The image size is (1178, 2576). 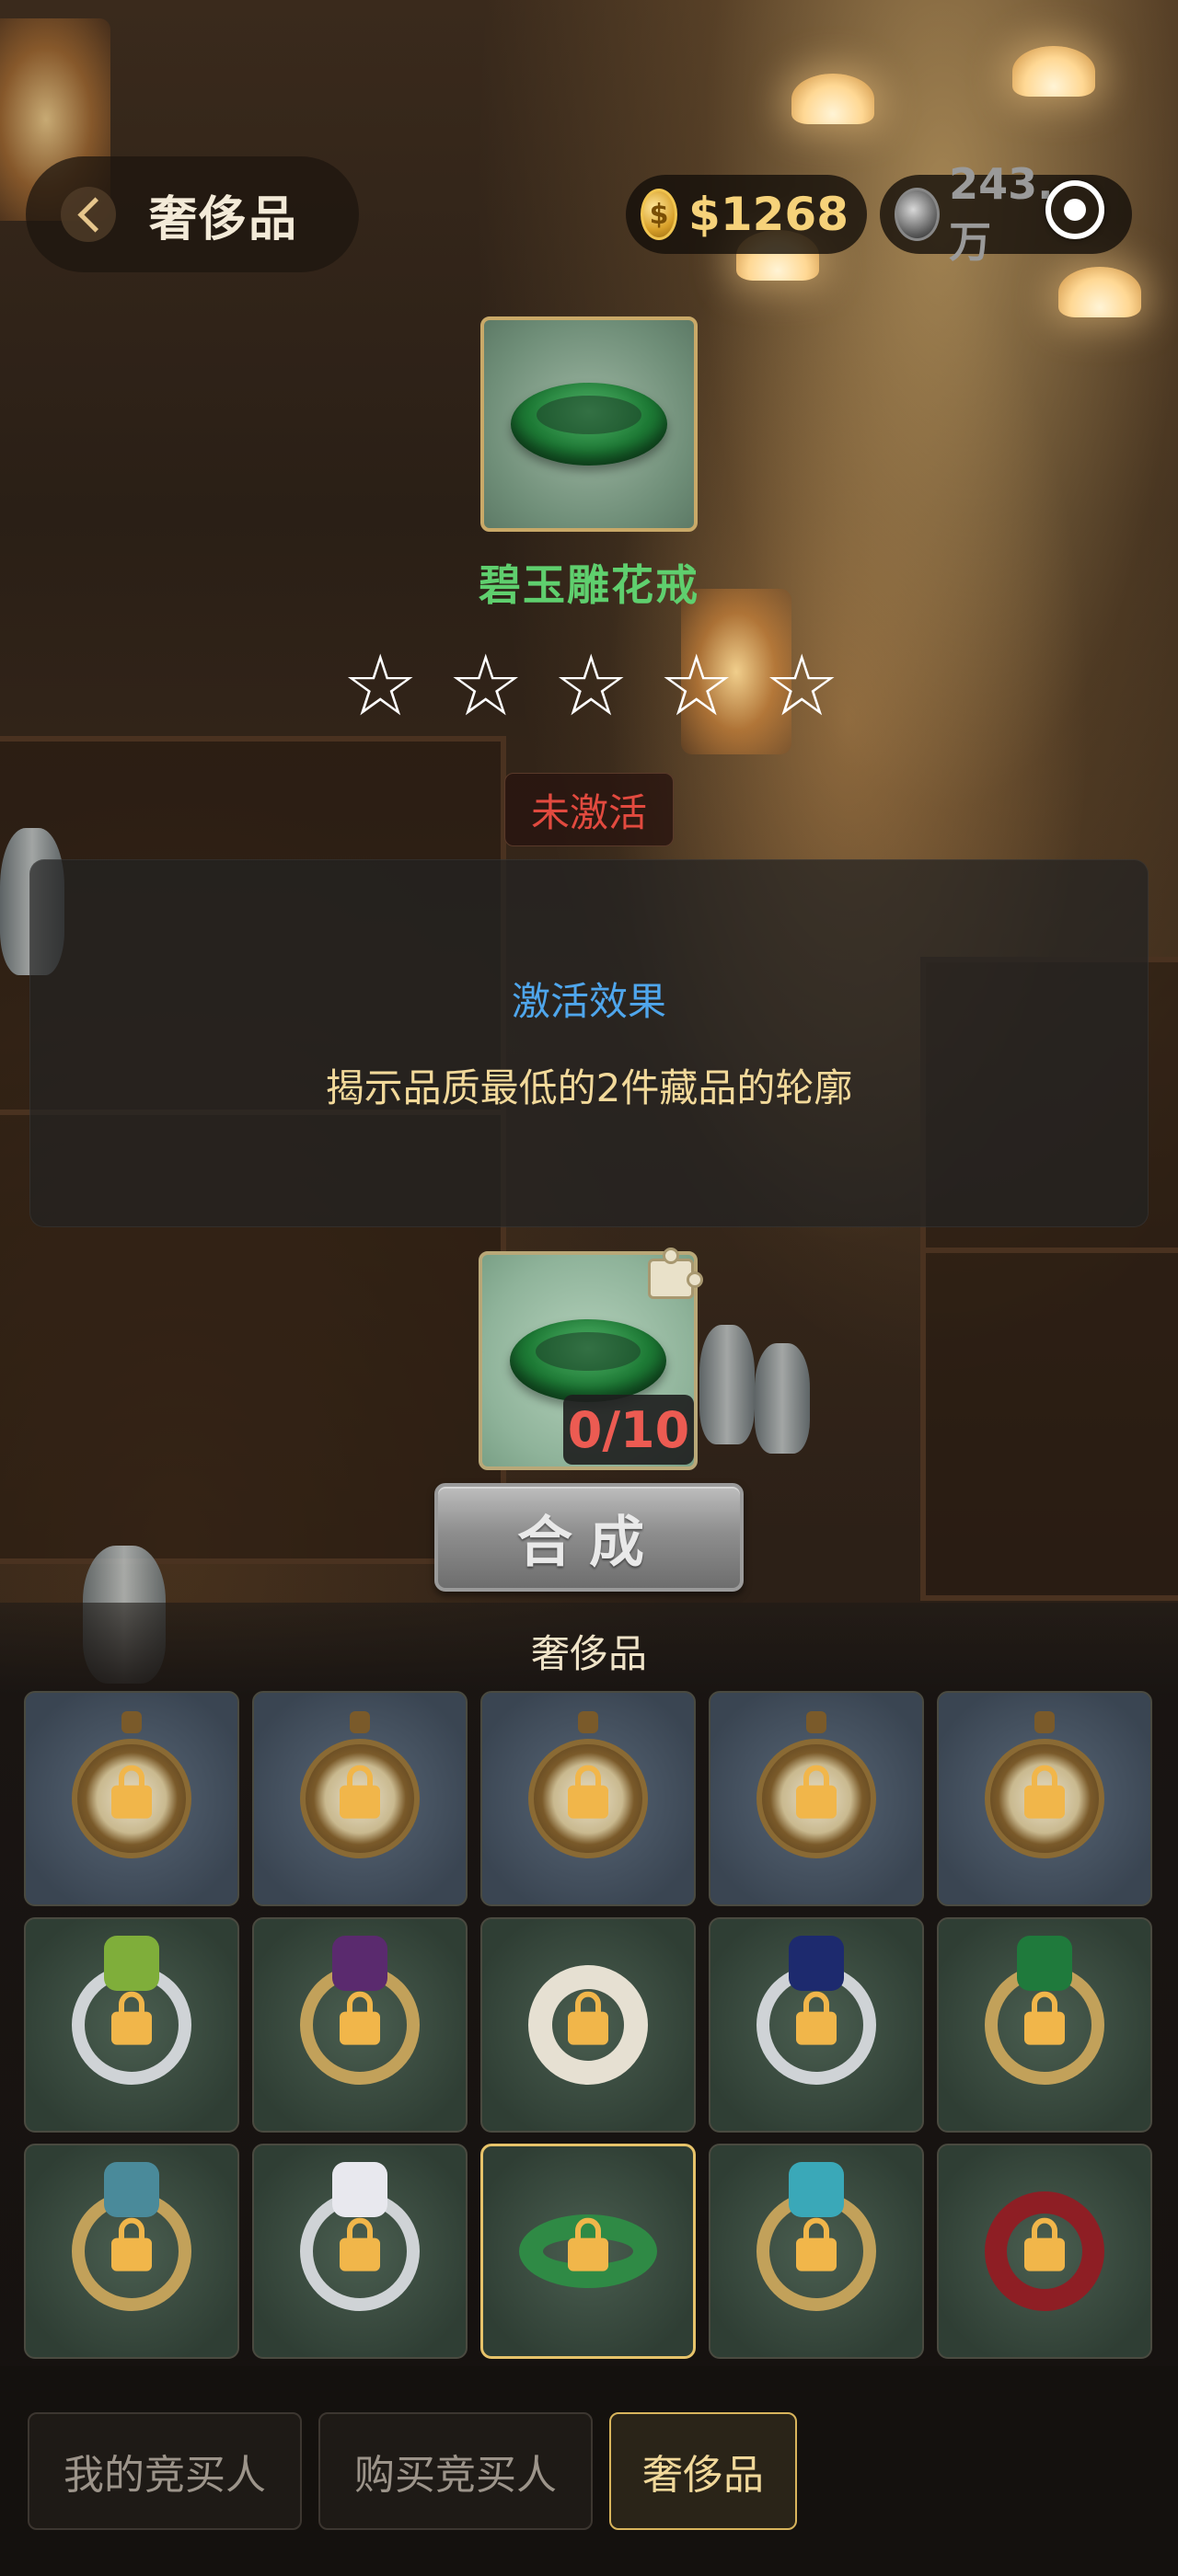 I want to click on header-back-bar: 奢侈品, so click(x=192, y=214).